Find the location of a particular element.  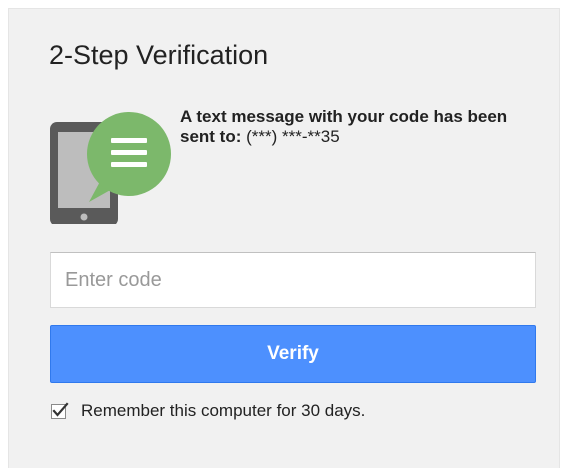

remember-computer-label: Remember this computer for 30 days. is located at coordinates (223, 410).